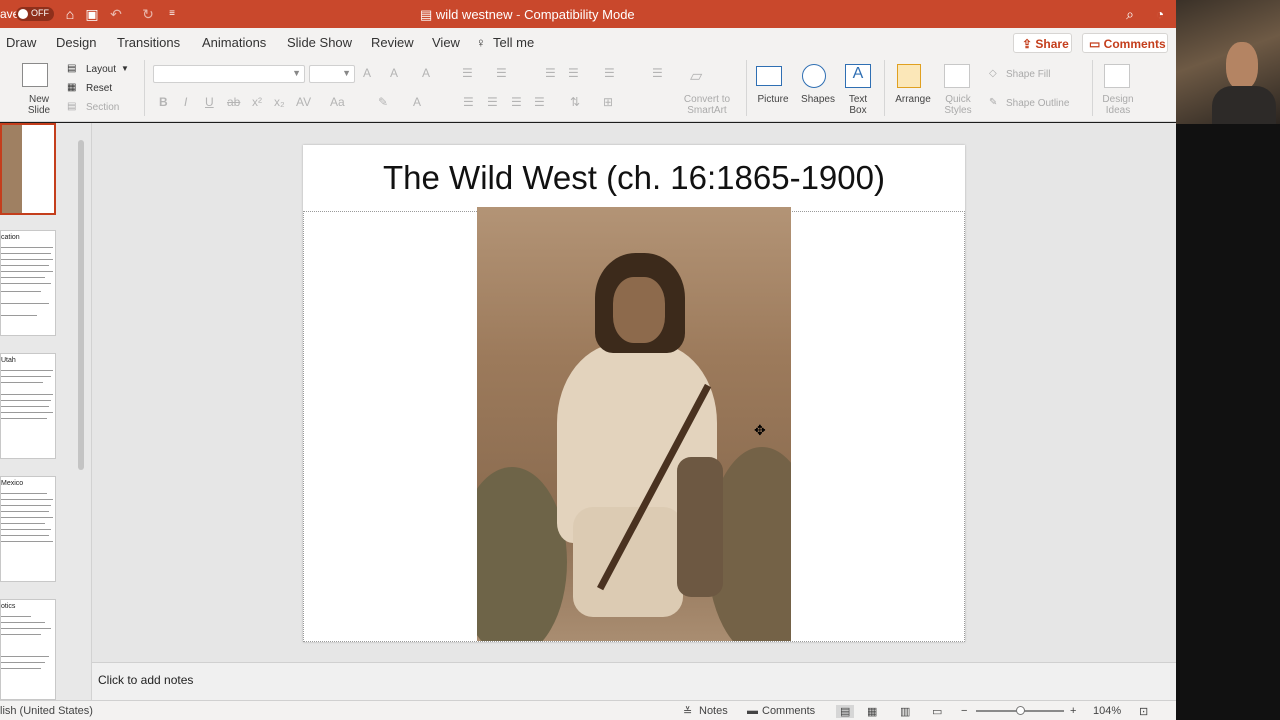  What do you see at coordinates (28, 283) in the screenshot?
I see `slide-thumbnail: cation` at bounding box center [28, 283].